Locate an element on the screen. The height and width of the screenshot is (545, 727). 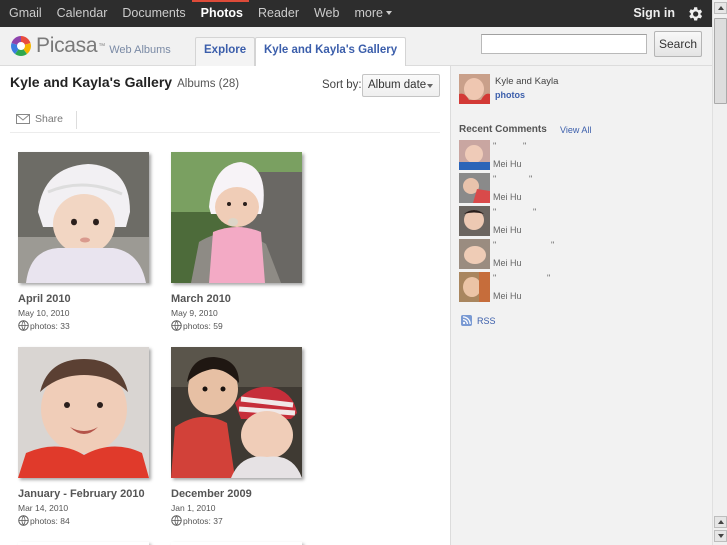
gallery-title-row: Kyle and Kayla's Gallery Albums (28) is located at coordinates (124, 82).